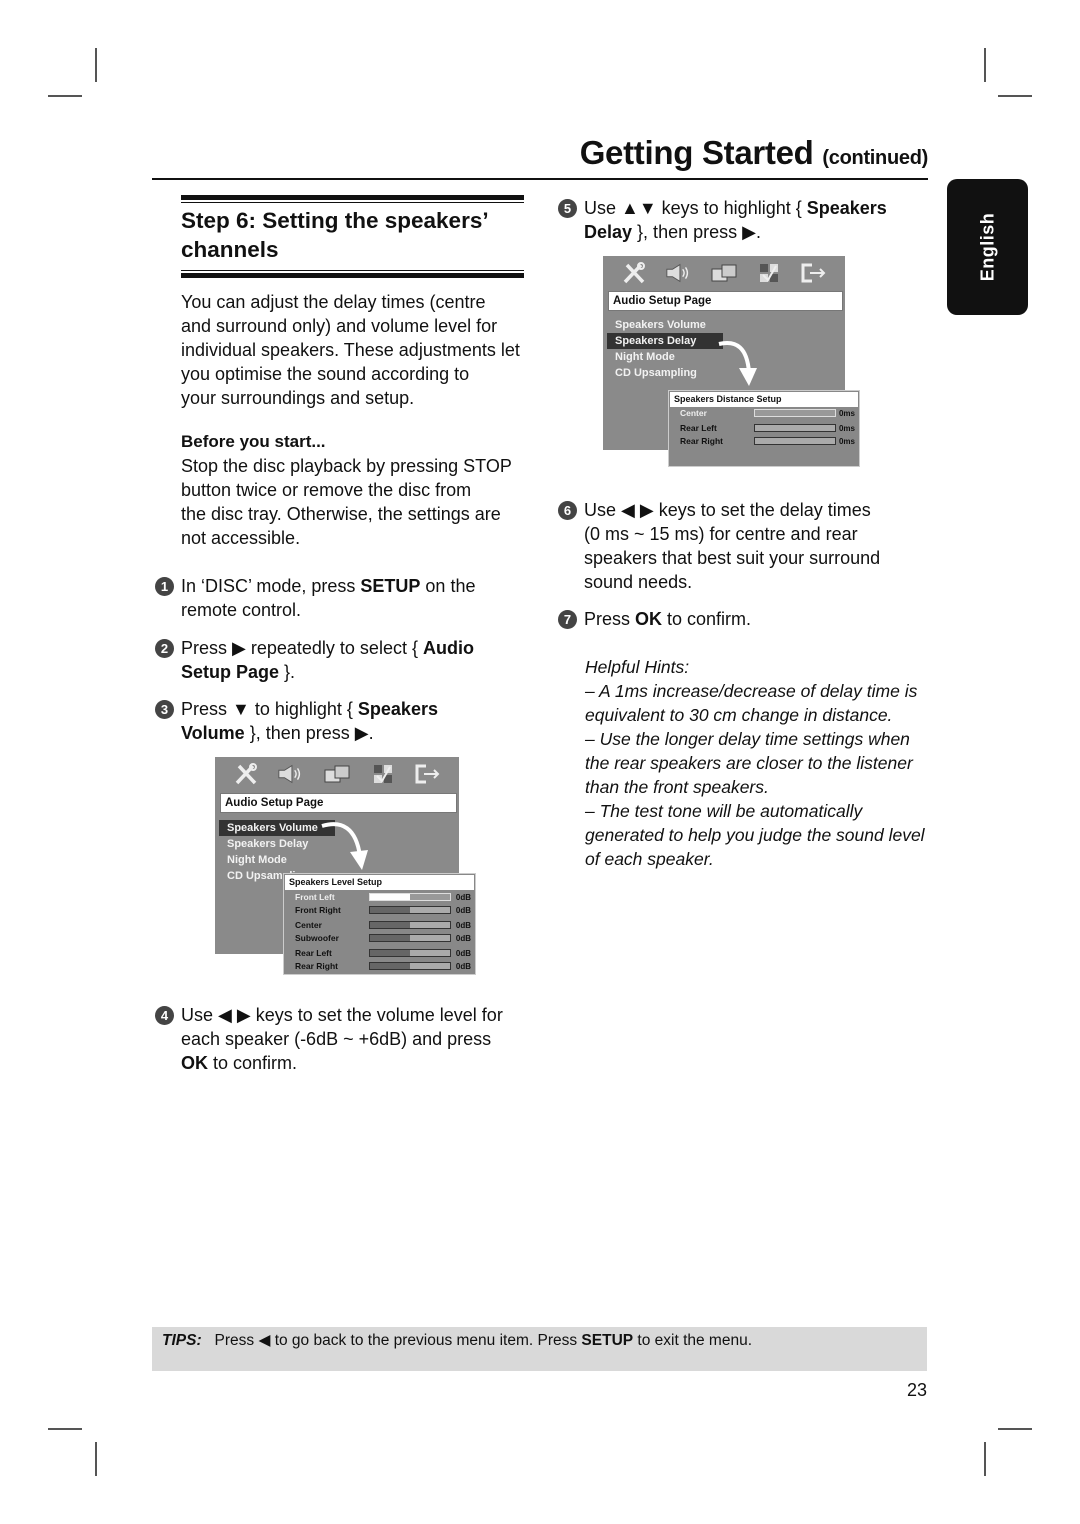 This screenshot has width=1080, height=1524. I want to click on speaker-label: Front Left, so click(315, 897).